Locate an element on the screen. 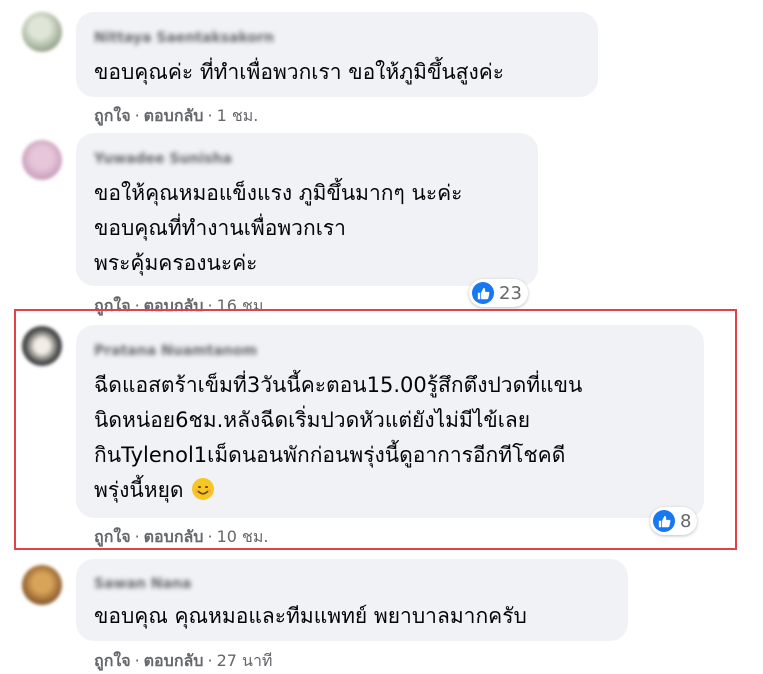  reaction-count-badge: 23 is located at coordinates (498, 293).